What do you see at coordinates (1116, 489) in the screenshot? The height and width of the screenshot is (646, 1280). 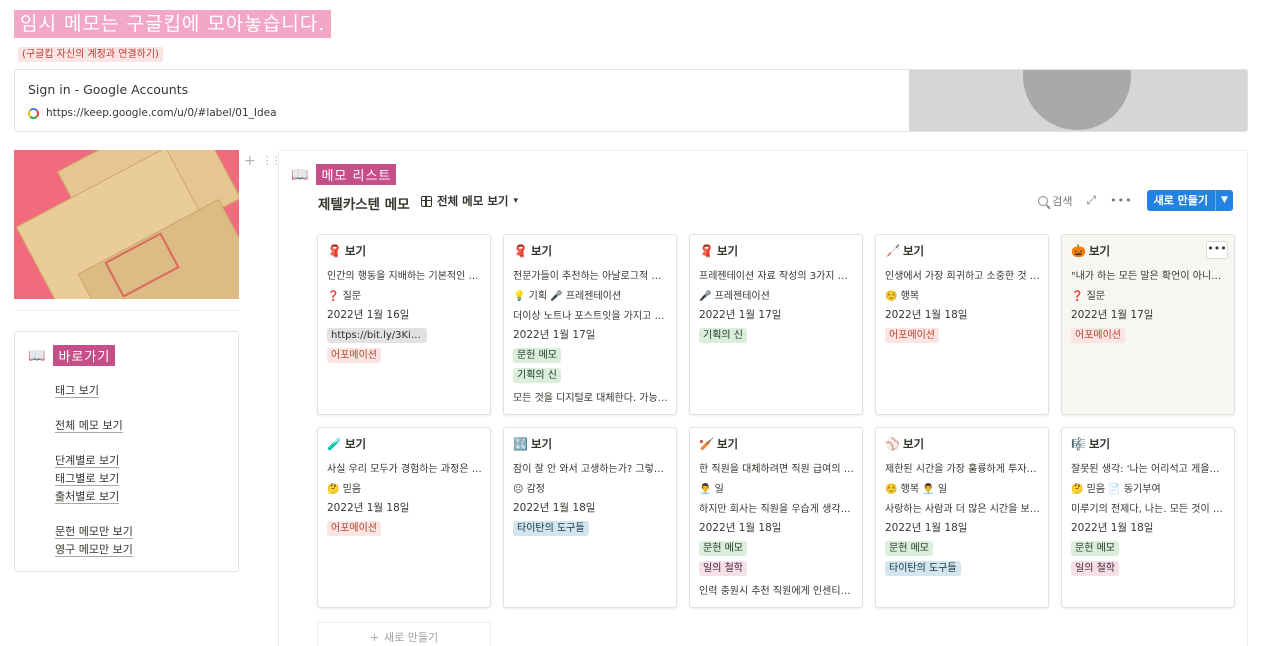 I see `card-property: 🤔 믿음 📄 동기부여` at bounding box center [1116, 489].